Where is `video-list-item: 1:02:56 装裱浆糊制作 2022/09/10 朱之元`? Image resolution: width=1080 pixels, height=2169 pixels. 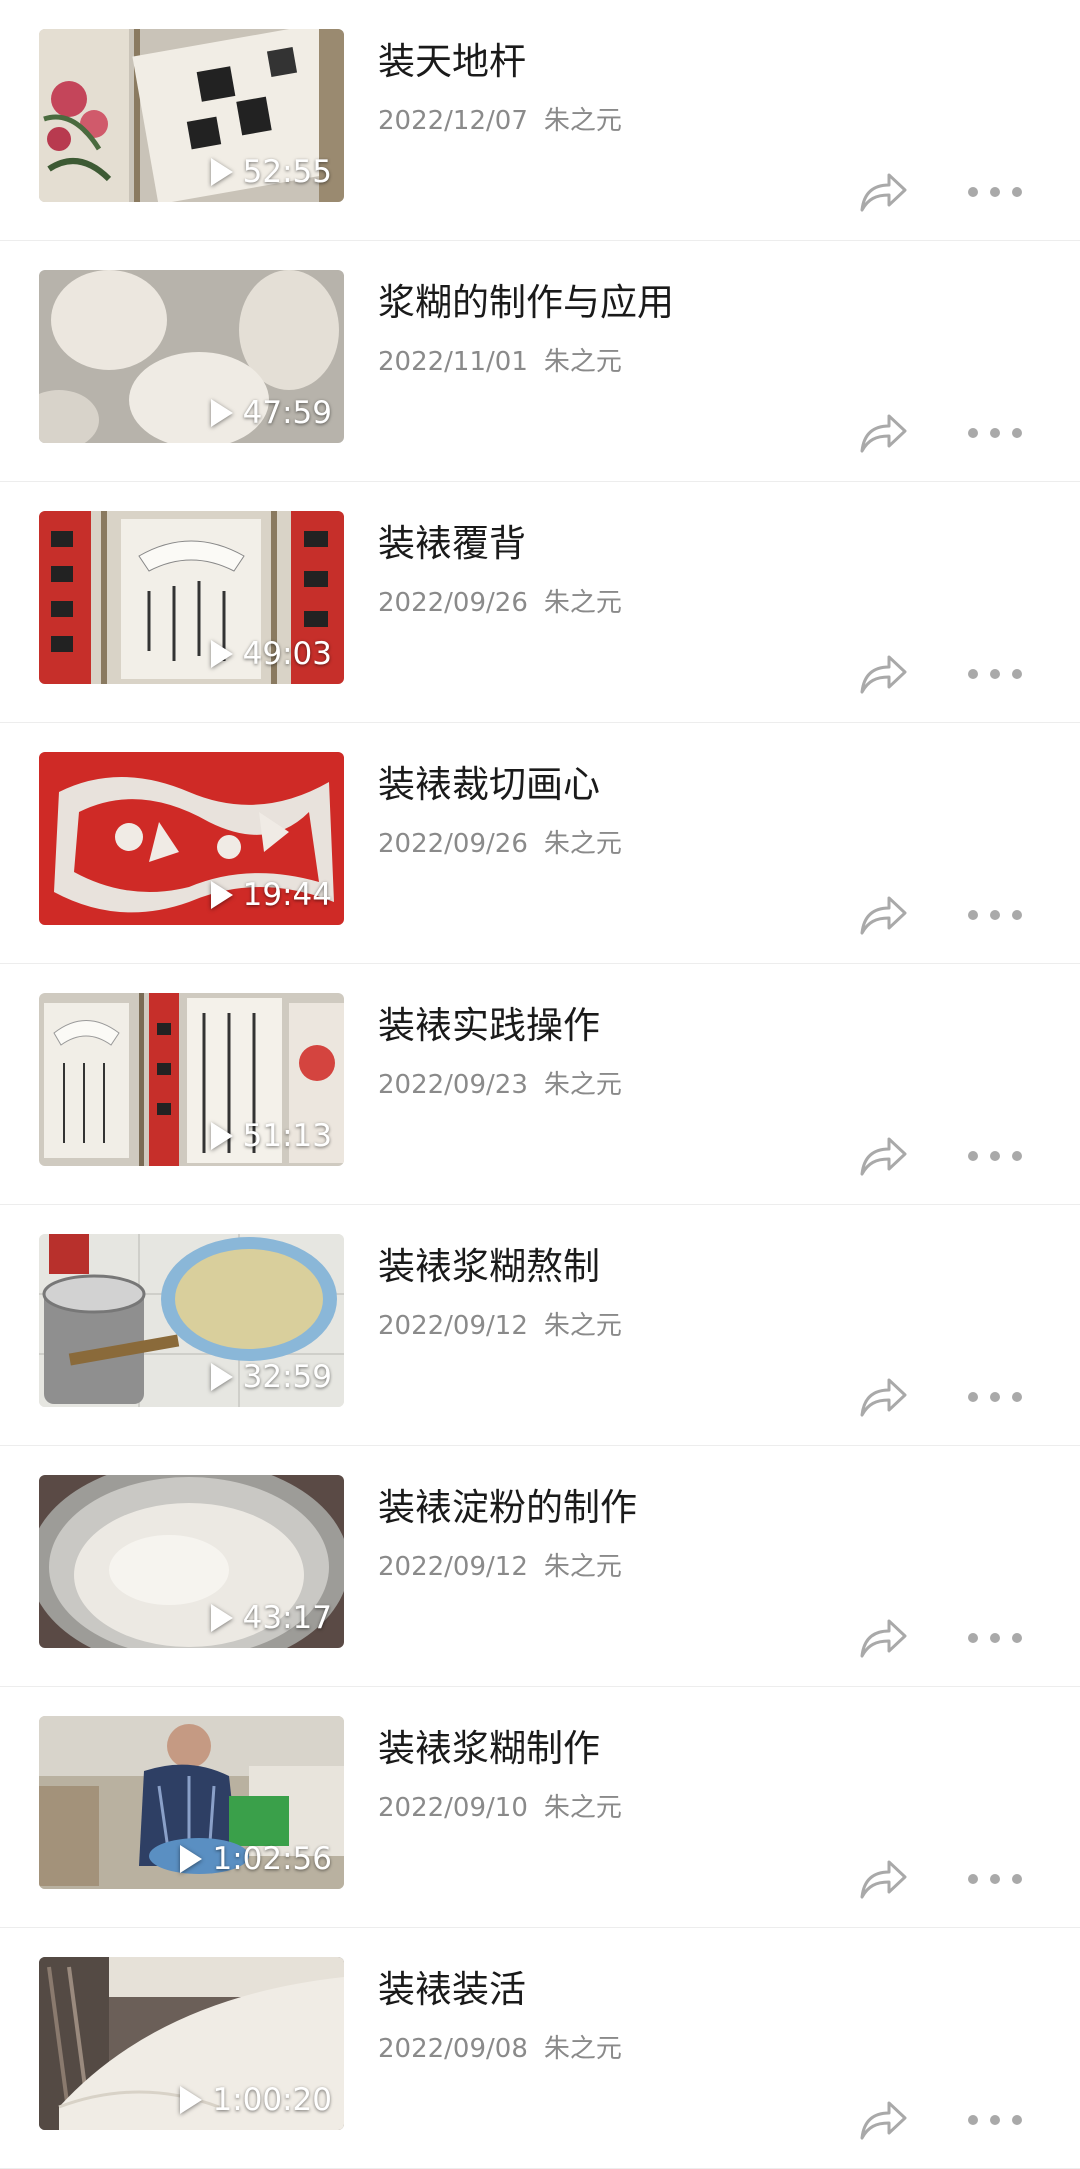 video-list-item: 1:02:56 装裱浆糊制作 2022/09/10 朱之元 is located at coordinates (540, 1807).